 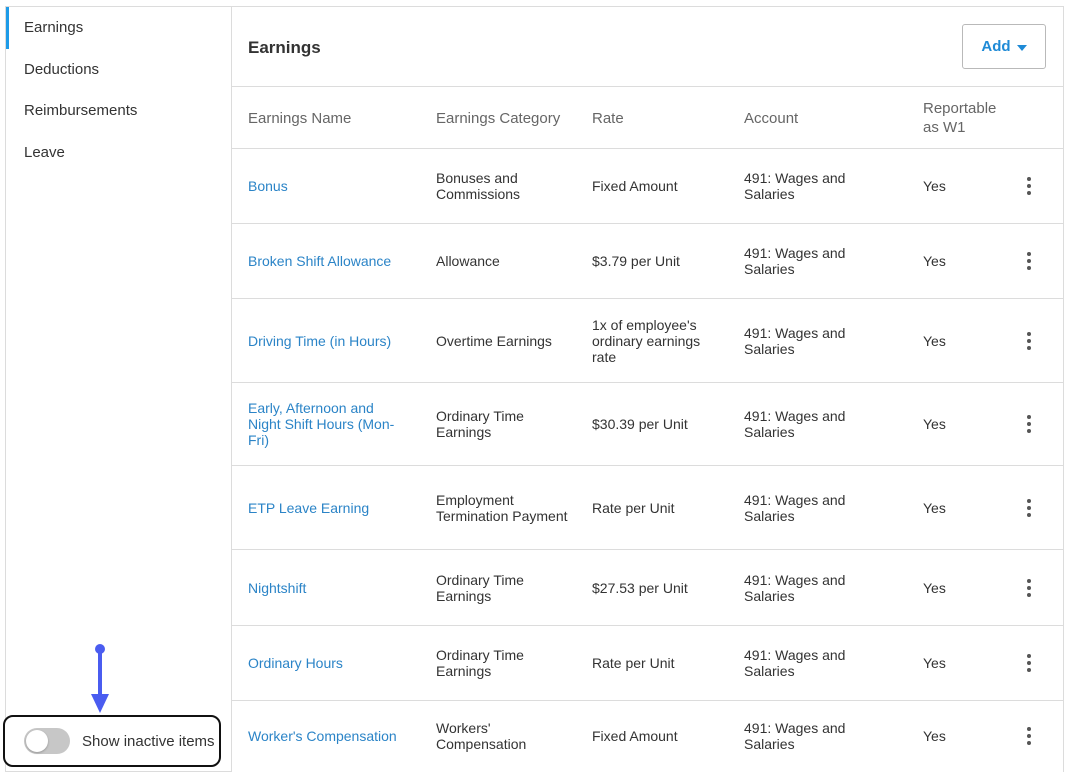 I want to click on earnings-name-link: Ordinary Hours, so click(x=328, y=663).